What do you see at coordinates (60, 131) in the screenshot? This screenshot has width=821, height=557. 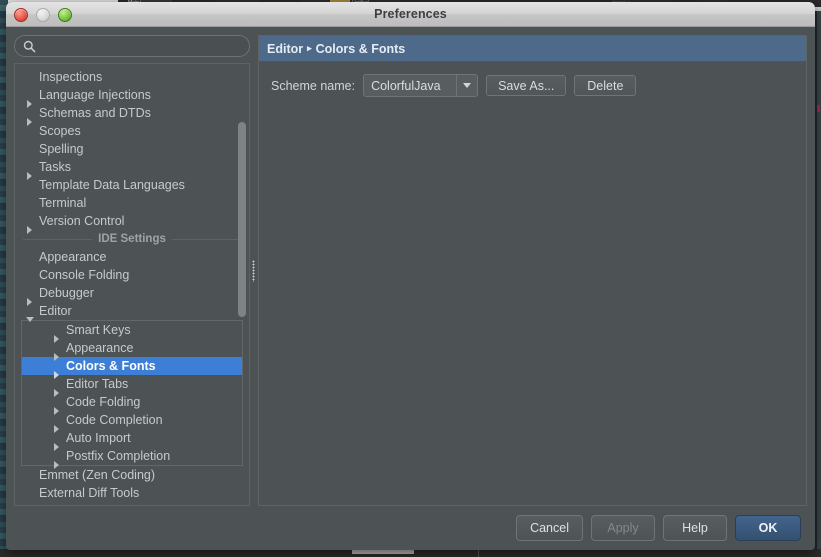 I see `sidebar-item-label: Scopes` at bounding box center [60, 131].